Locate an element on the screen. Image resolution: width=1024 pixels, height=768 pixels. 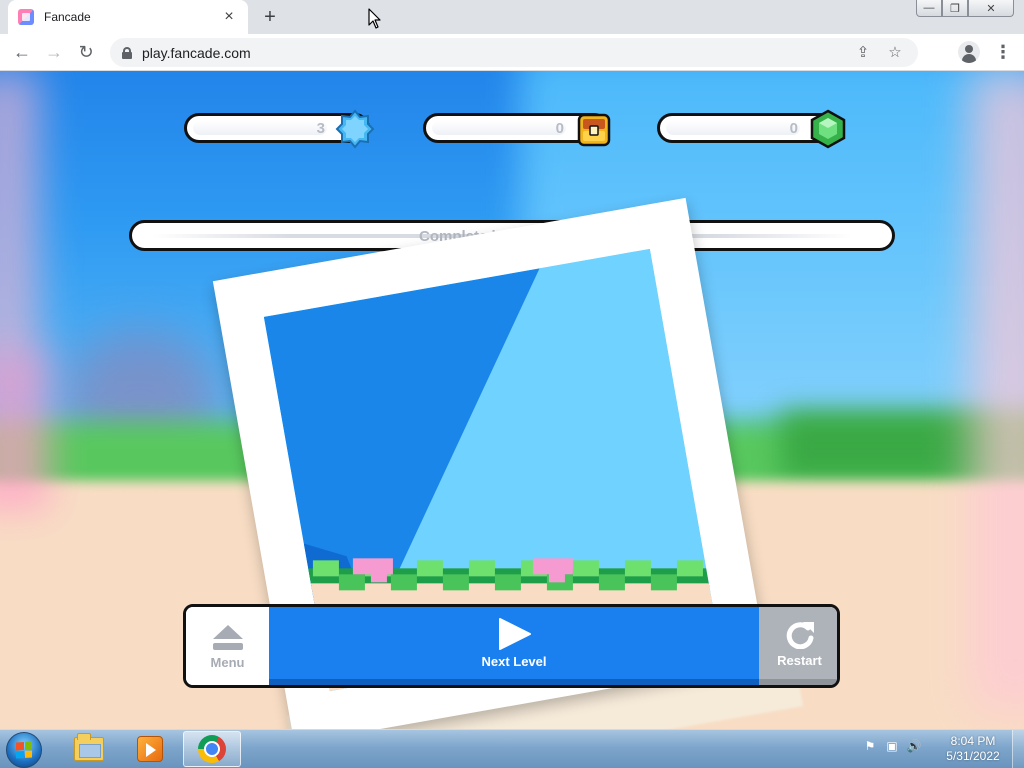
background-pink-left is located at coordinates (25, 431).